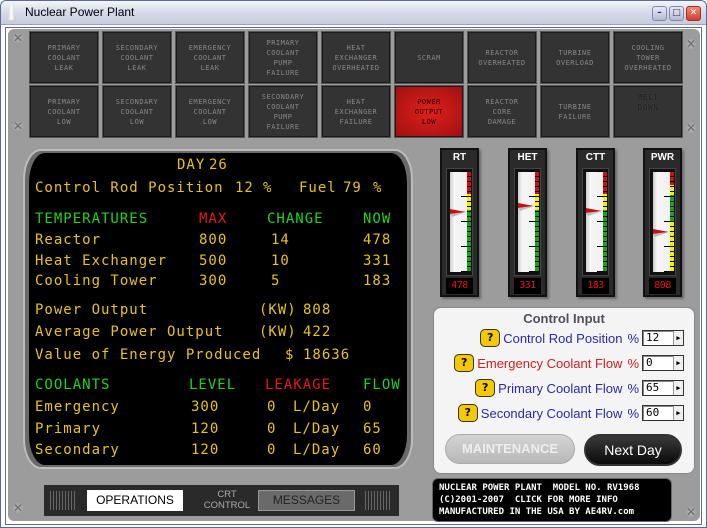 The image size is (707, 528). What do you see at coordinates (353, 13) in the screenshot?
I see `title-bar: Nuclear Power Plant – □ ✕` at bounding box center [353, 13].